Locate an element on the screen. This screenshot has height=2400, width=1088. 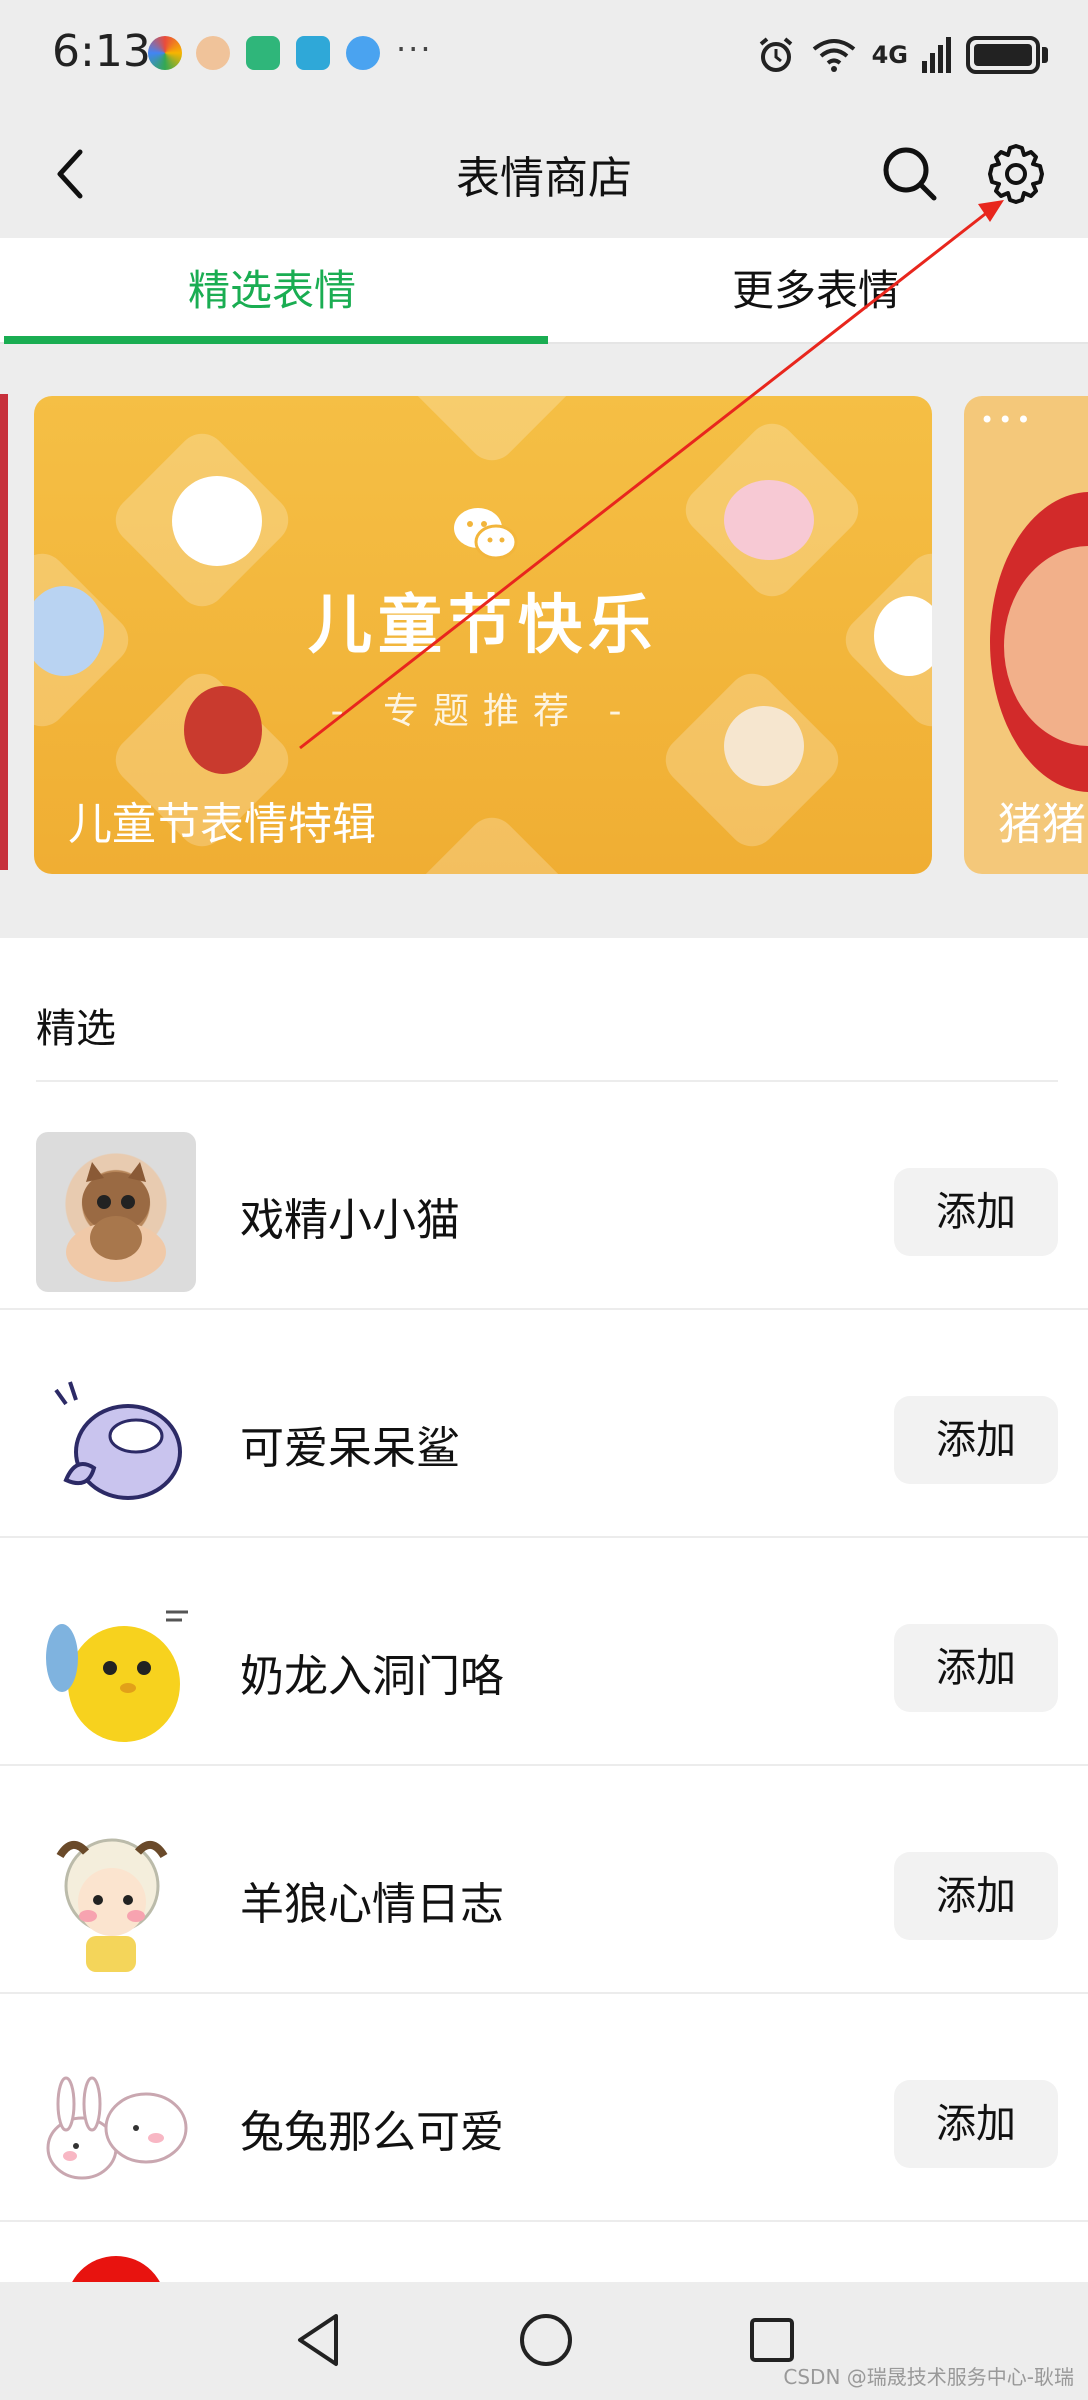
tab-more-stickers: 更多表情 is located at coordinates (816, 291).